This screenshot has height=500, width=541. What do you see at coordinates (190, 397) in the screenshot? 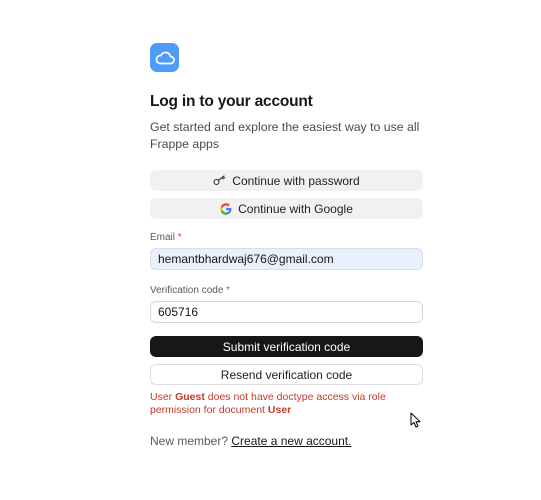
I see `error-user: Guest` at bounding box center [190, 397].